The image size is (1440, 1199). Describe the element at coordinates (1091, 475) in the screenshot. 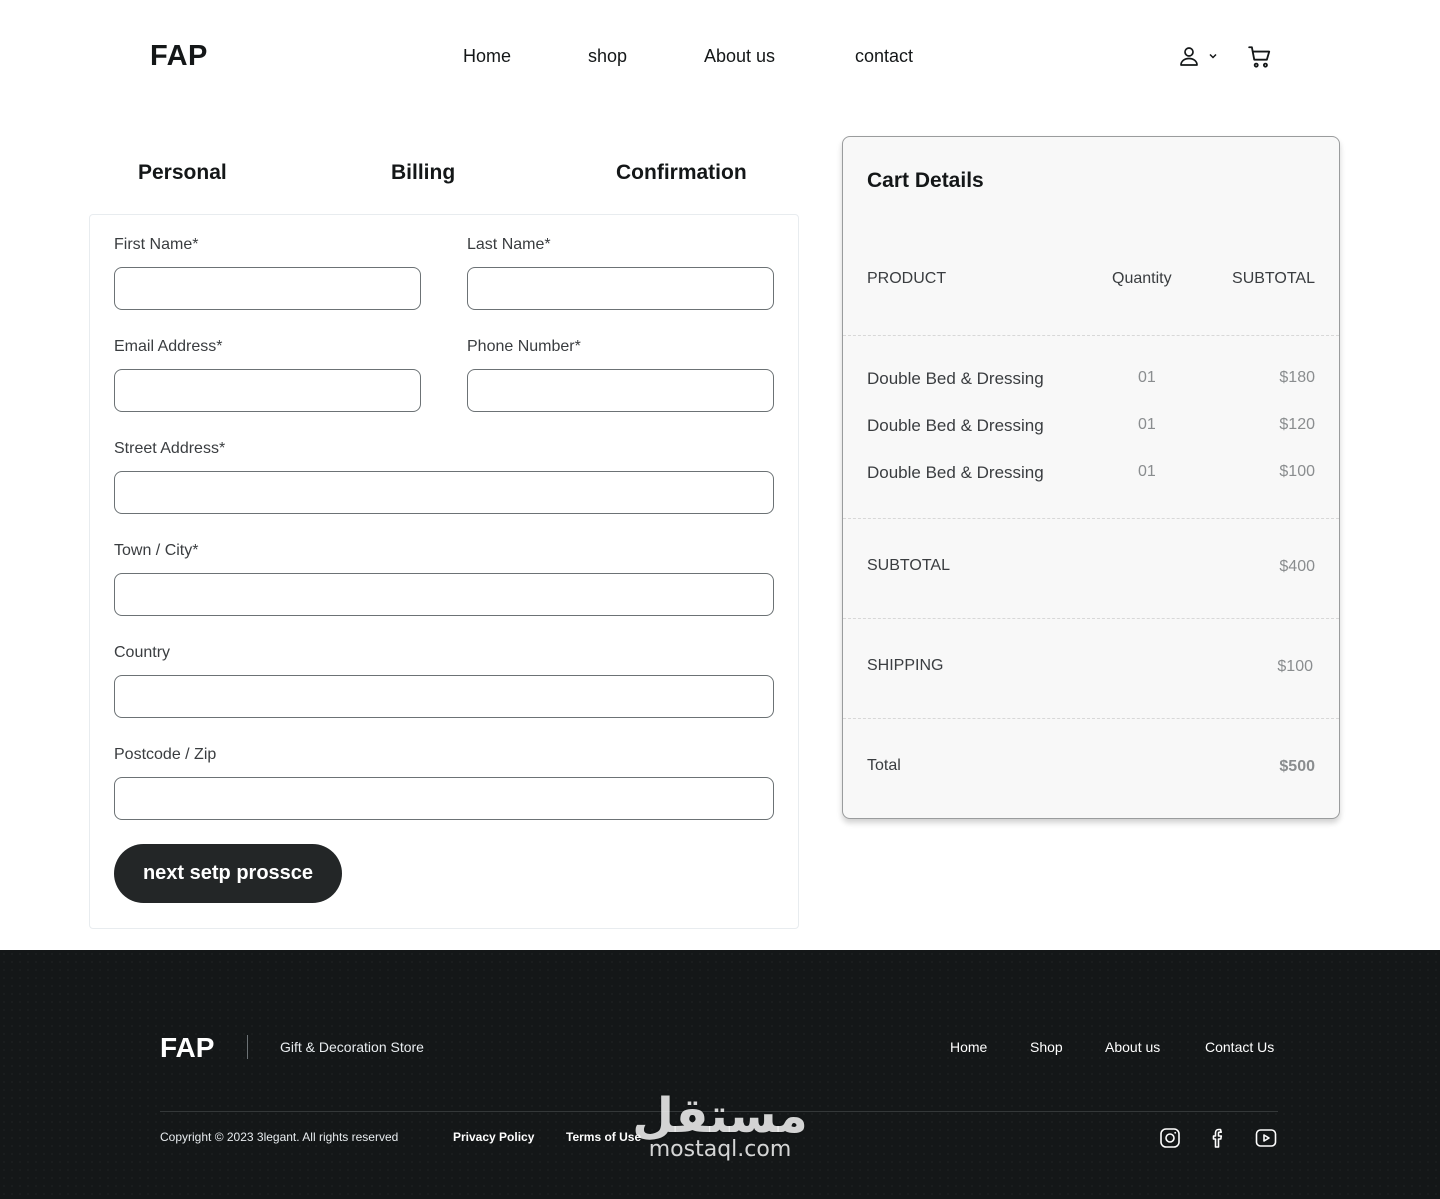

I see `cart-item-row: Double Bed & Dressing 01 $100` at that location.